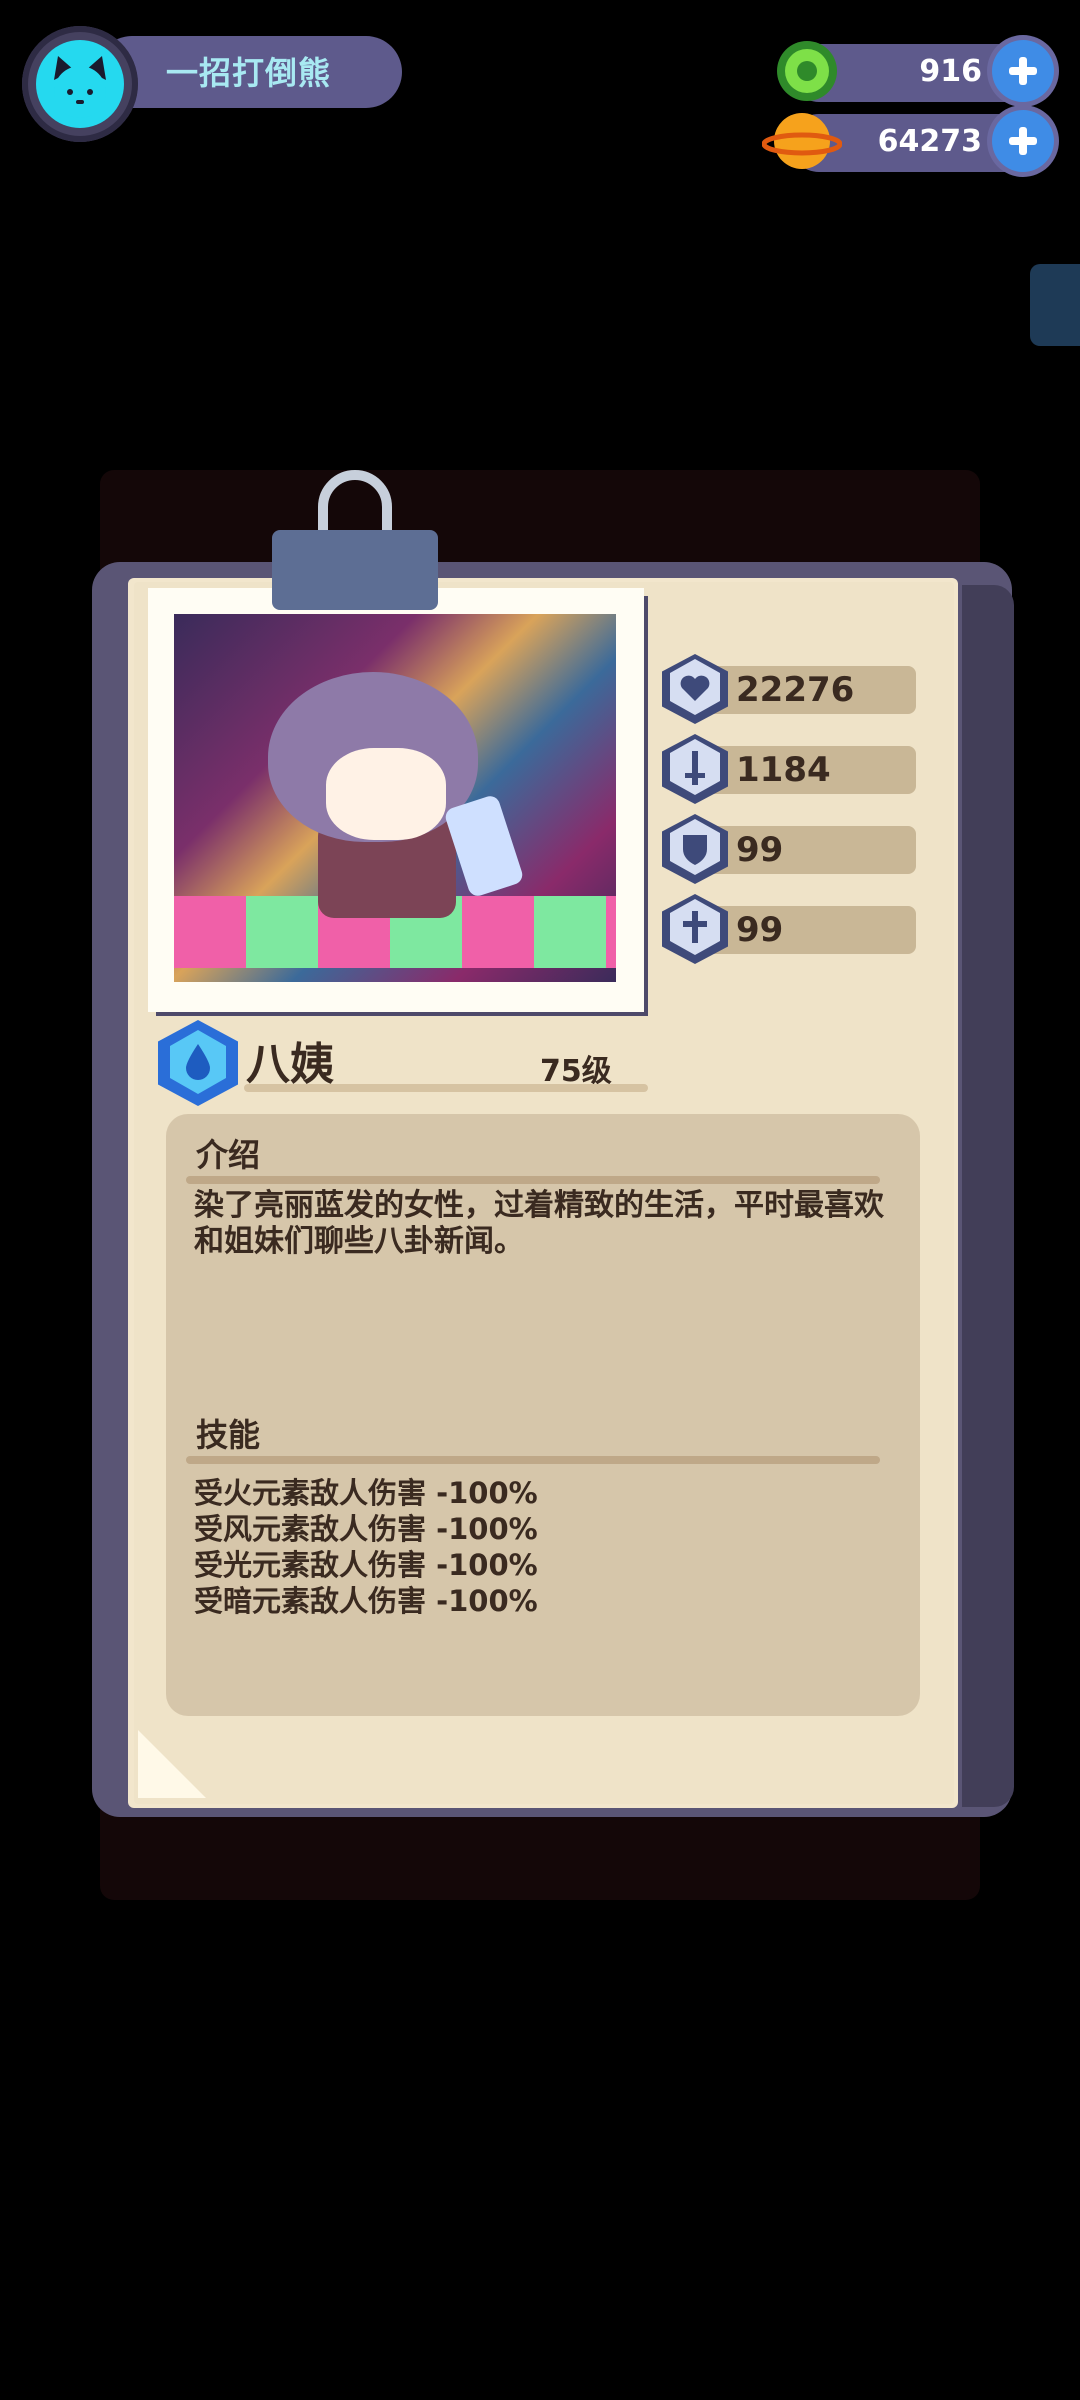 Image resolution: width=1080 pixels, height=2400 pixels. Describe the element at coordinates (386, 794) in the screenshot. I see `hero-sprite-face` at that location.